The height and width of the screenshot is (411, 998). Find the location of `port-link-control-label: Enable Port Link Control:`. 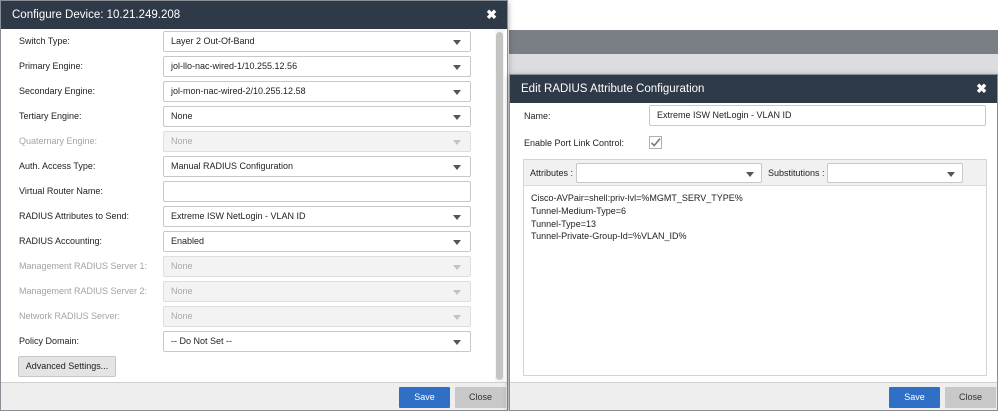

port-link-control-label: Enable Port Link Control: is located at coordinates (574, 143).